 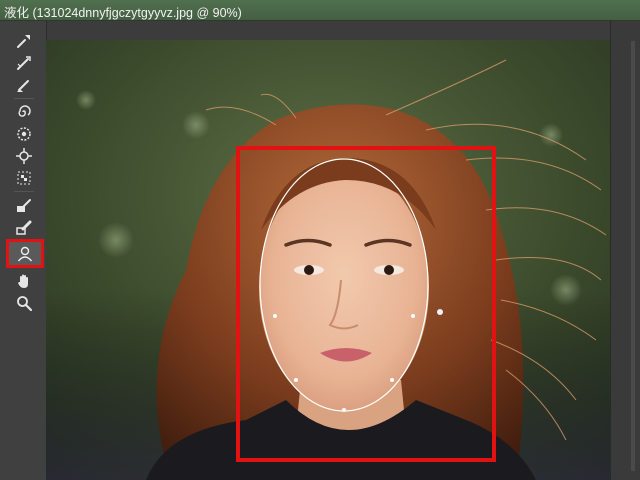 I want to click on pucker-tool, so click(x=24, y=134).